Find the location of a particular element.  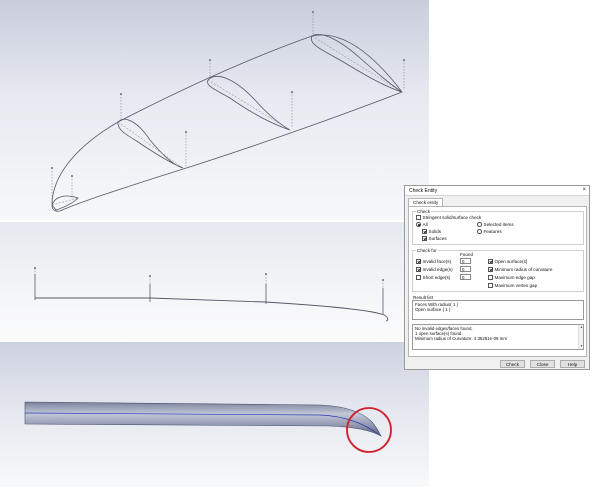

invalid-faces-row: Invalid face(s) is located at coordinates (433, 261).